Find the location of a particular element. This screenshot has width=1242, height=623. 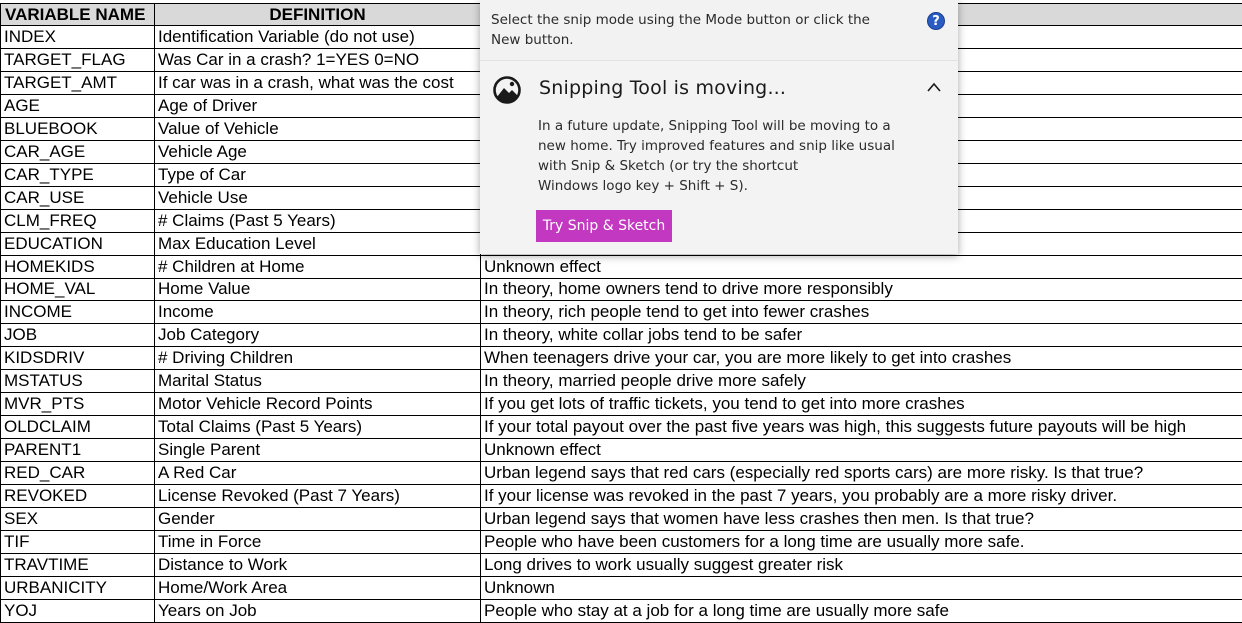

cell-definition: Single Parent is located at coordinates (318, 451).